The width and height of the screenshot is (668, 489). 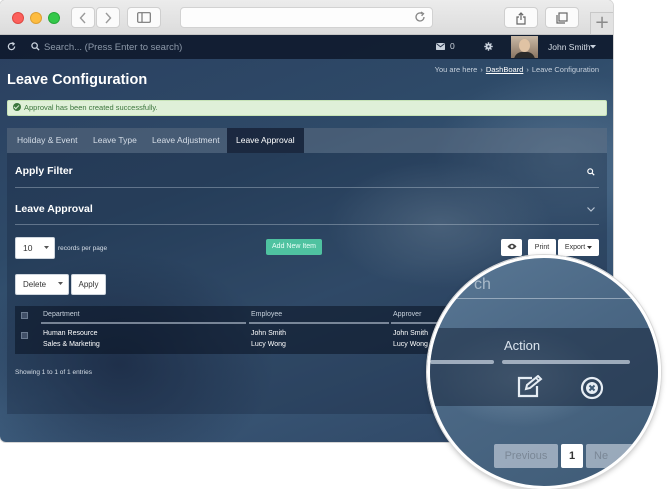 What do you see at coordinates (17, 107) in the screenshot?
I see `check-circle-icon` at bounding box center [17, 107].